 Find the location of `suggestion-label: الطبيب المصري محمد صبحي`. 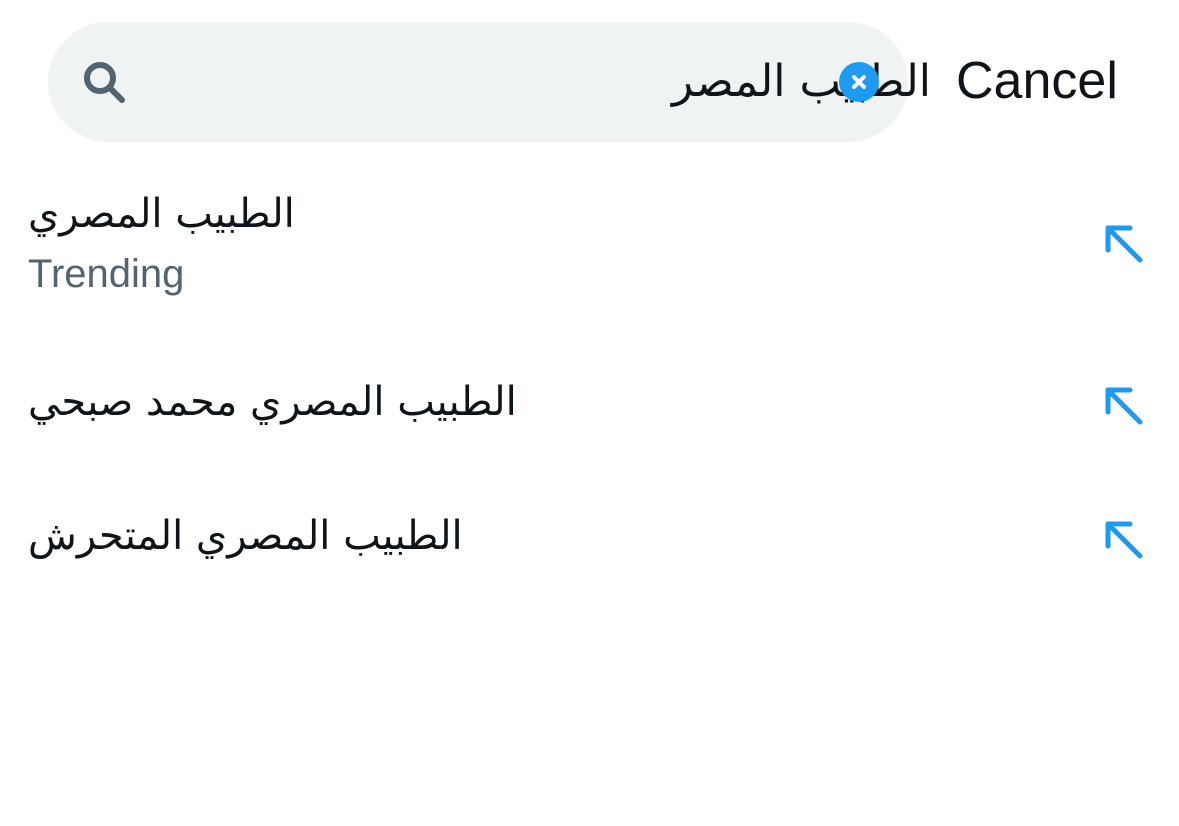

suggestion-label: الطبيب المصري محمد صبحي is located at coordinates (272, 402).